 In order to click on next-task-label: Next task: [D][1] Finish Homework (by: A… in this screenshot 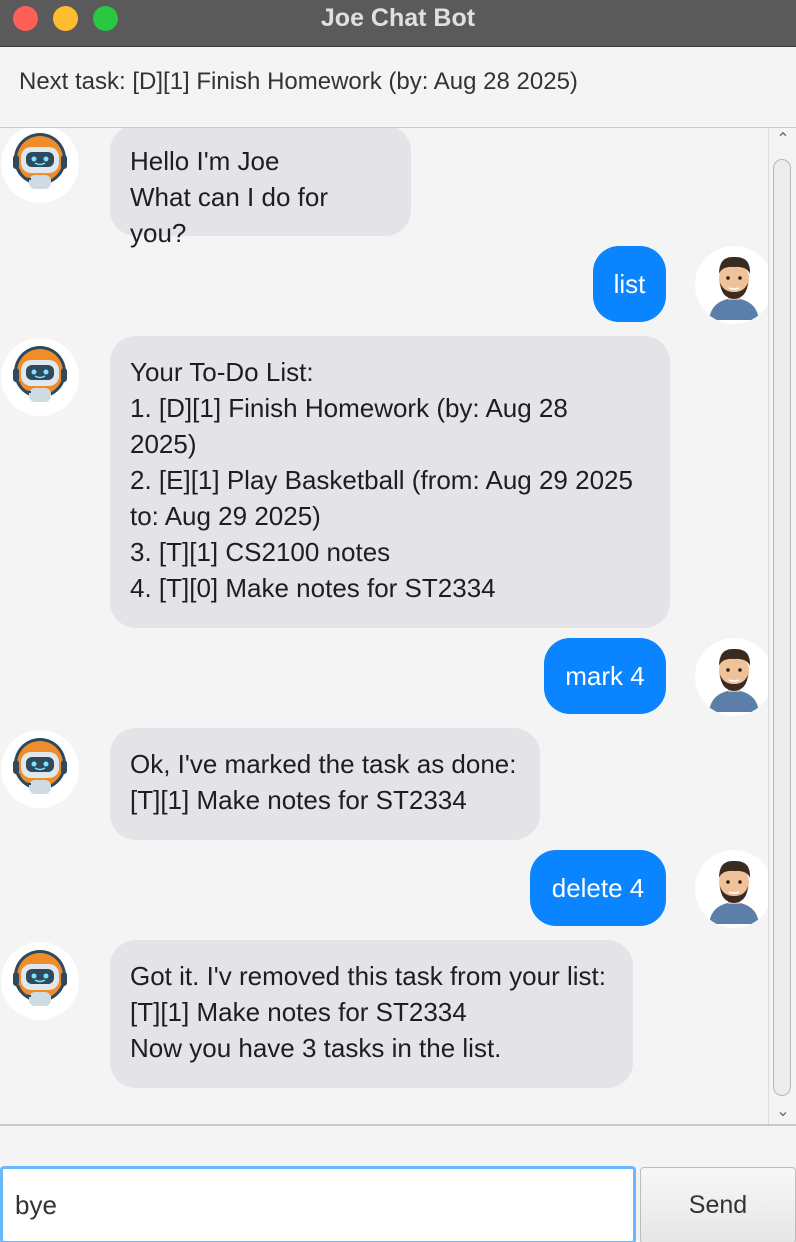, I will do `click(298, 81)`.